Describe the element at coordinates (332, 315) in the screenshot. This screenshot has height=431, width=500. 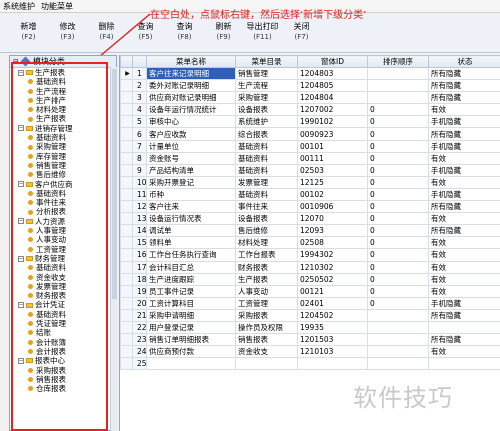
I see `cell-formid: 1204502` at that location.